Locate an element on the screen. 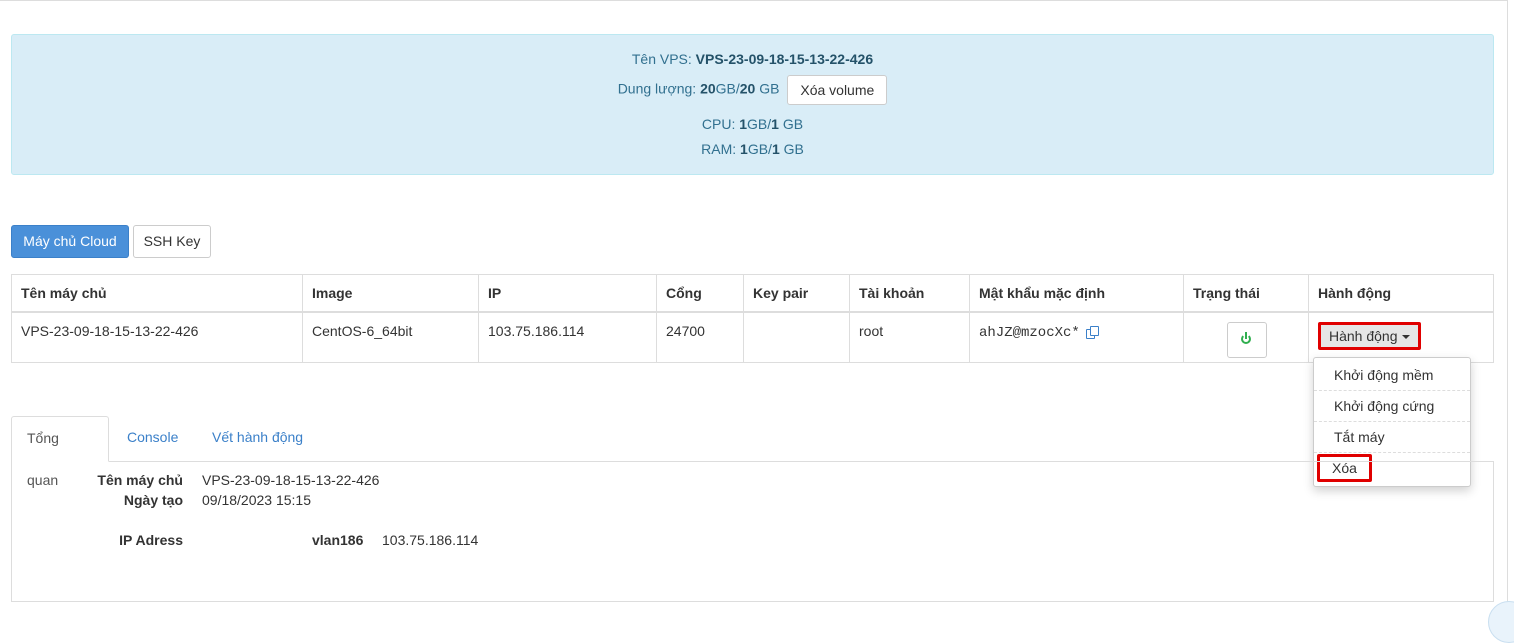 The width and height of the screenshot is (1514, 643). overview-ip-label: IP Adress is located at coordinates (151, 540).